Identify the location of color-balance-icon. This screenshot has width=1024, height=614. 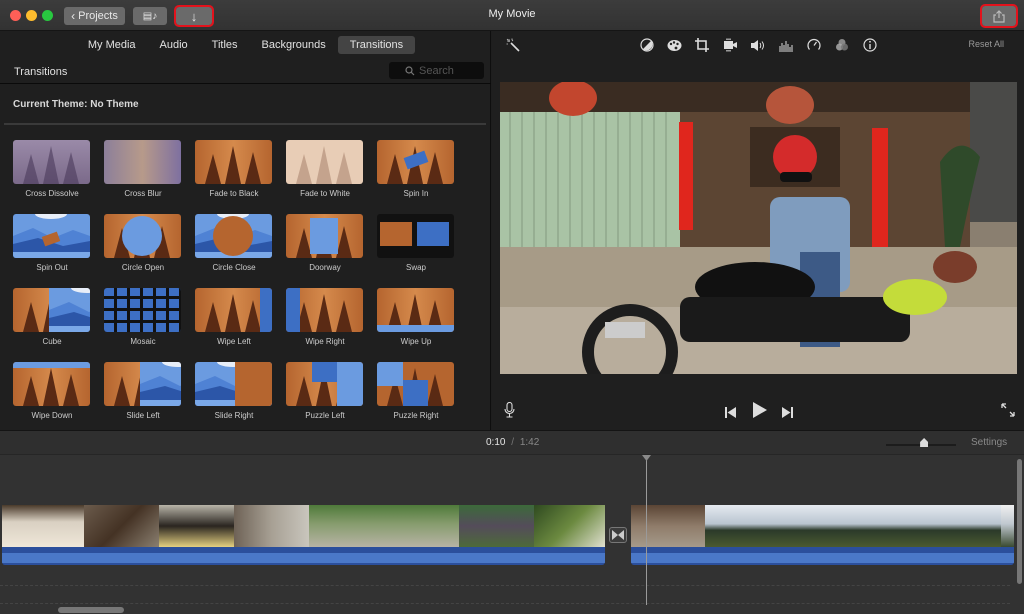
(647, 45).